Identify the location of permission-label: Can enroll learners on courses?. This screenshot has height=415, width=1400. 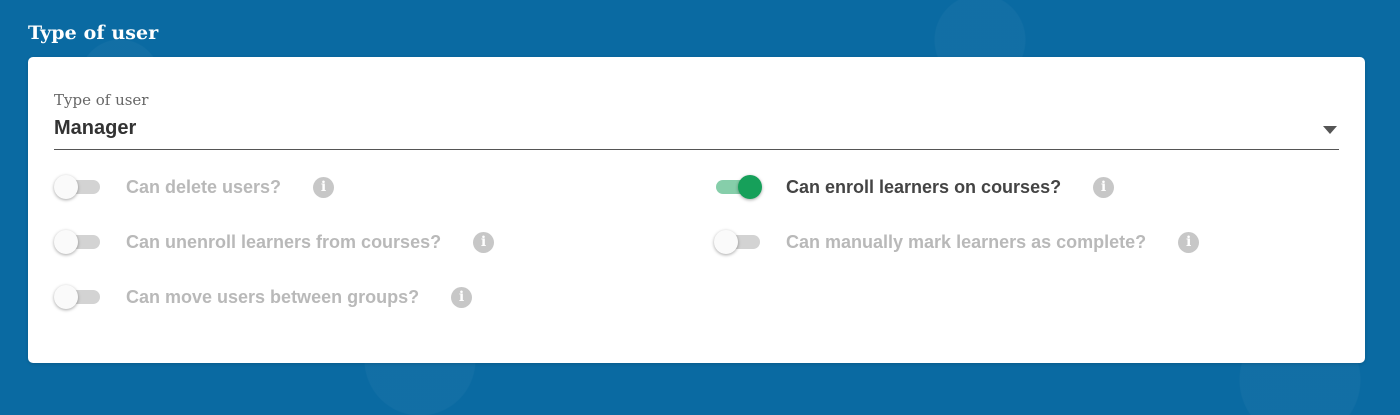
(924, 186).